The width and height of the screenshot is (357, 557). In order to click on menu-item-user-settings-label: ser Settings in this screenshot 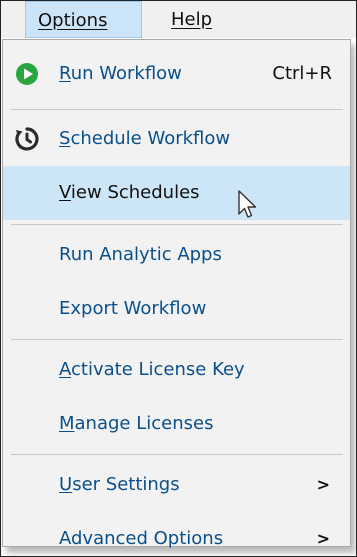, I will do `click(126, 484)`.